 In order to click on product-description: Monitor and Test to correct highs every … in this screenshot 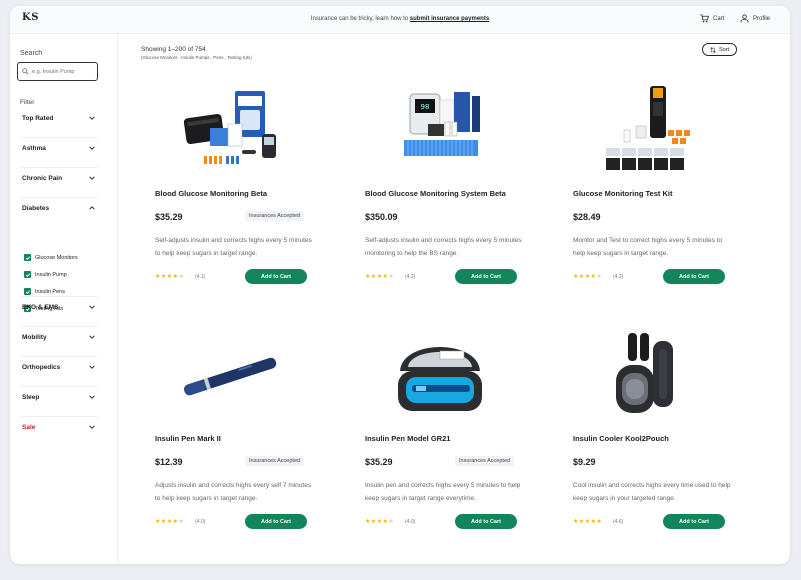, I will do `click(648, 247)`.